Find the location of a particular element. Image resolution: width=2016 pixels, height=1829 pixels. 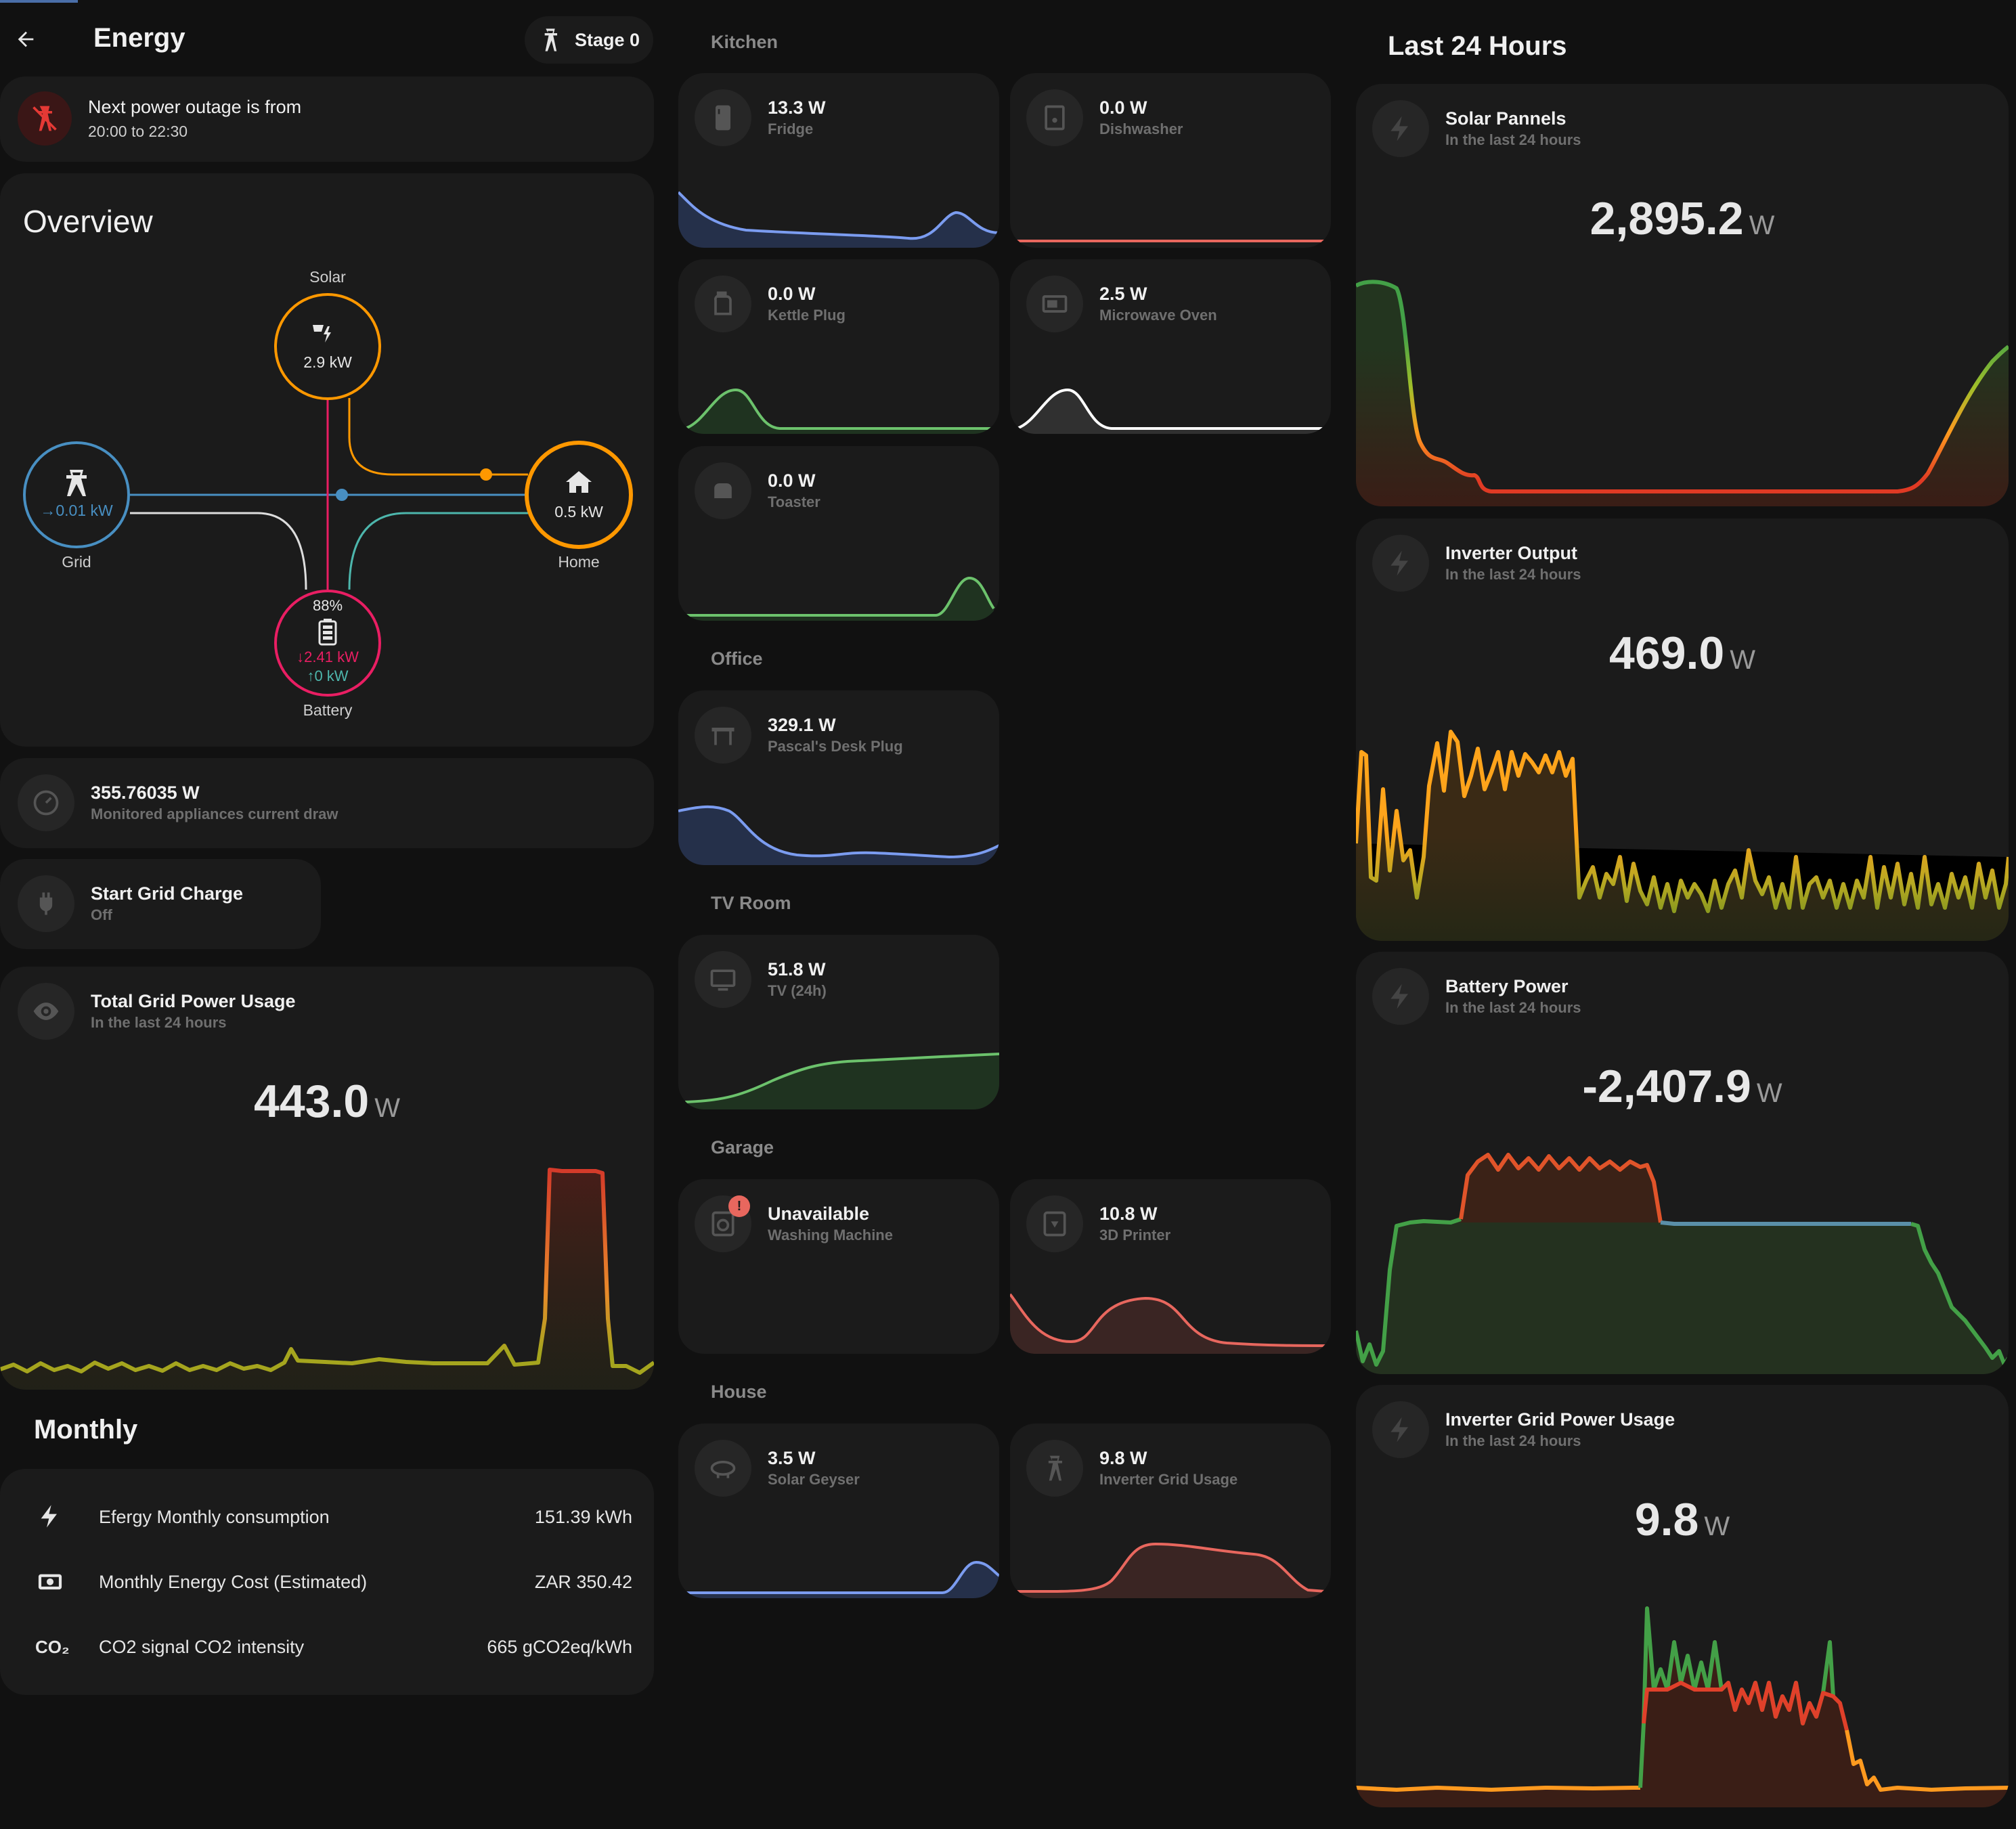

device-card-microwave: 2.5 W Microwave Oven is located at coordinates (1170, 347).